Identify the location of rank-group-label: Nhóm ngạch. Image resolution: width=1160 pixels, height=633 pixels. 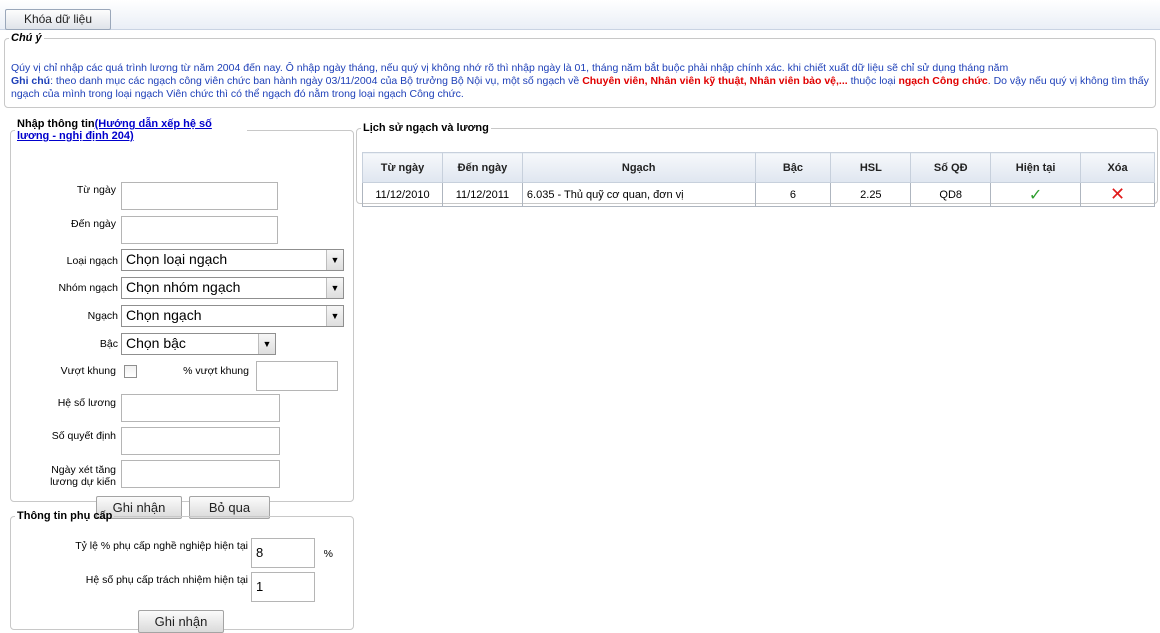
(88, 288).